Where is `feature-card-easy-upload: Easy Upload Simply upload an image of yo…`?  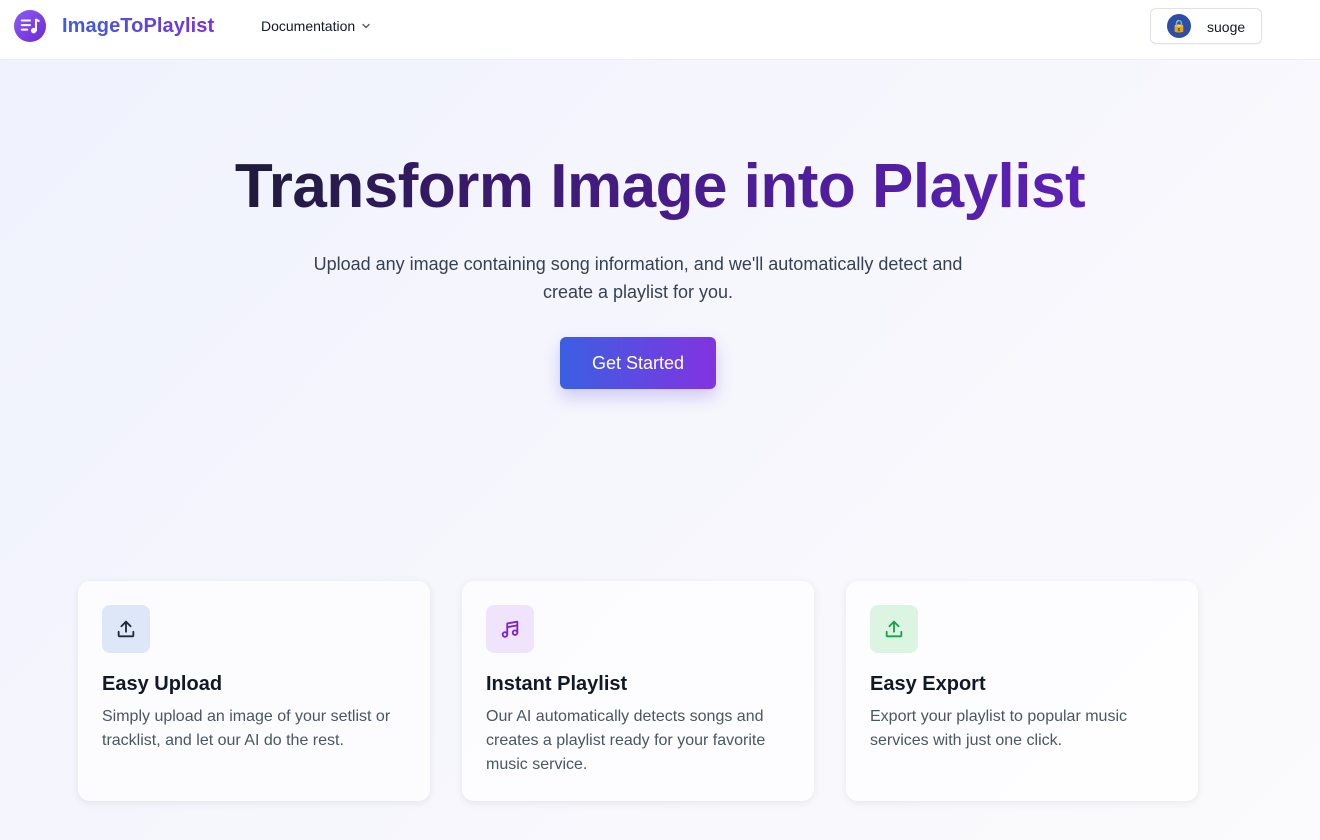 feature-card-easy-upload: Easy Upload Simply upload an image of yo… is located at coordinates (254, 691).